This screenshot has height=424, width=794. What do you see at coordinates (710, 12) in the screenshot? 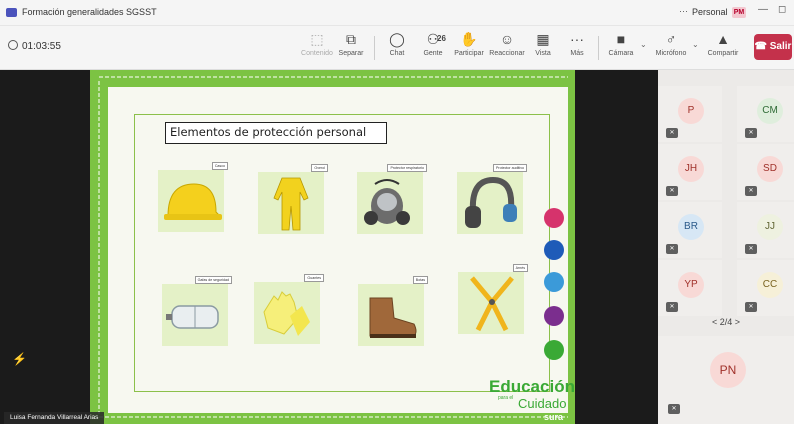
I see `profile-label: Personal` at bounding box center [710, 12].